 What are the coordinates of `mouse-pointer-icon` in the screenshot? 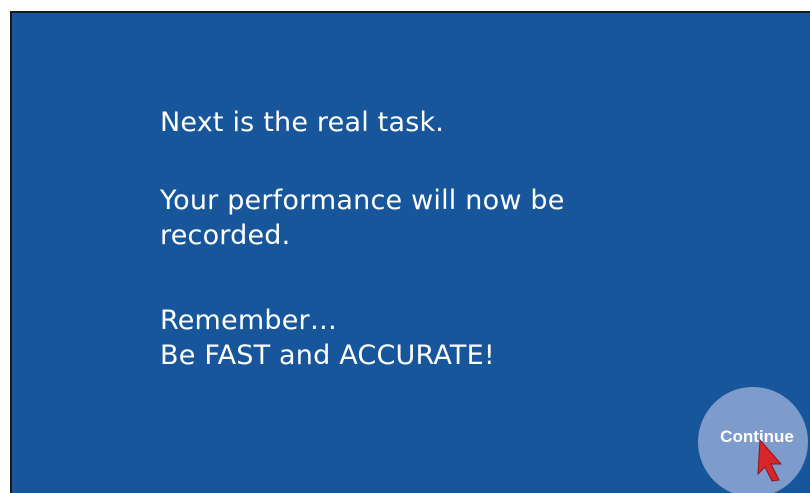 It's located at (770, 460).